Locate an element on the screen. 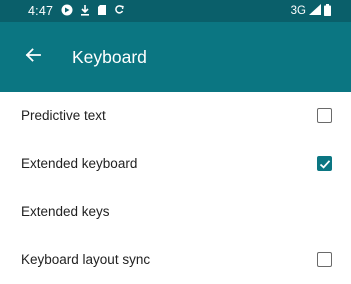  network-type: 3G is located at coordinates (298, 11).